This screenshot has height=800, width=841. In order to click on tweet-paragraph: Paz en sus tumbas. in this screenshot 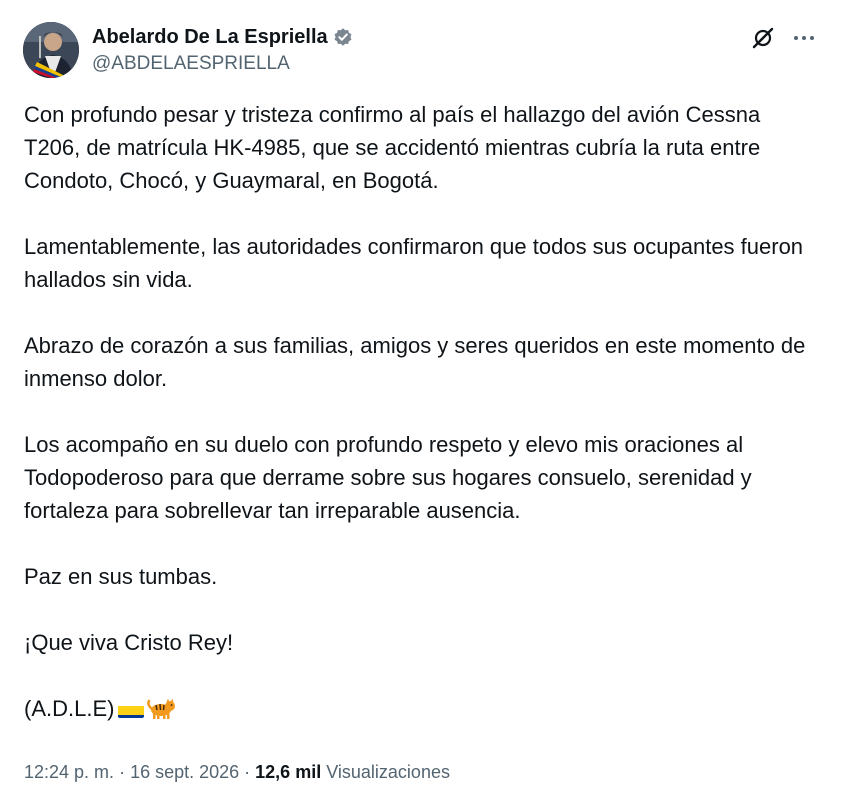, I will do `click(121, 576)`.